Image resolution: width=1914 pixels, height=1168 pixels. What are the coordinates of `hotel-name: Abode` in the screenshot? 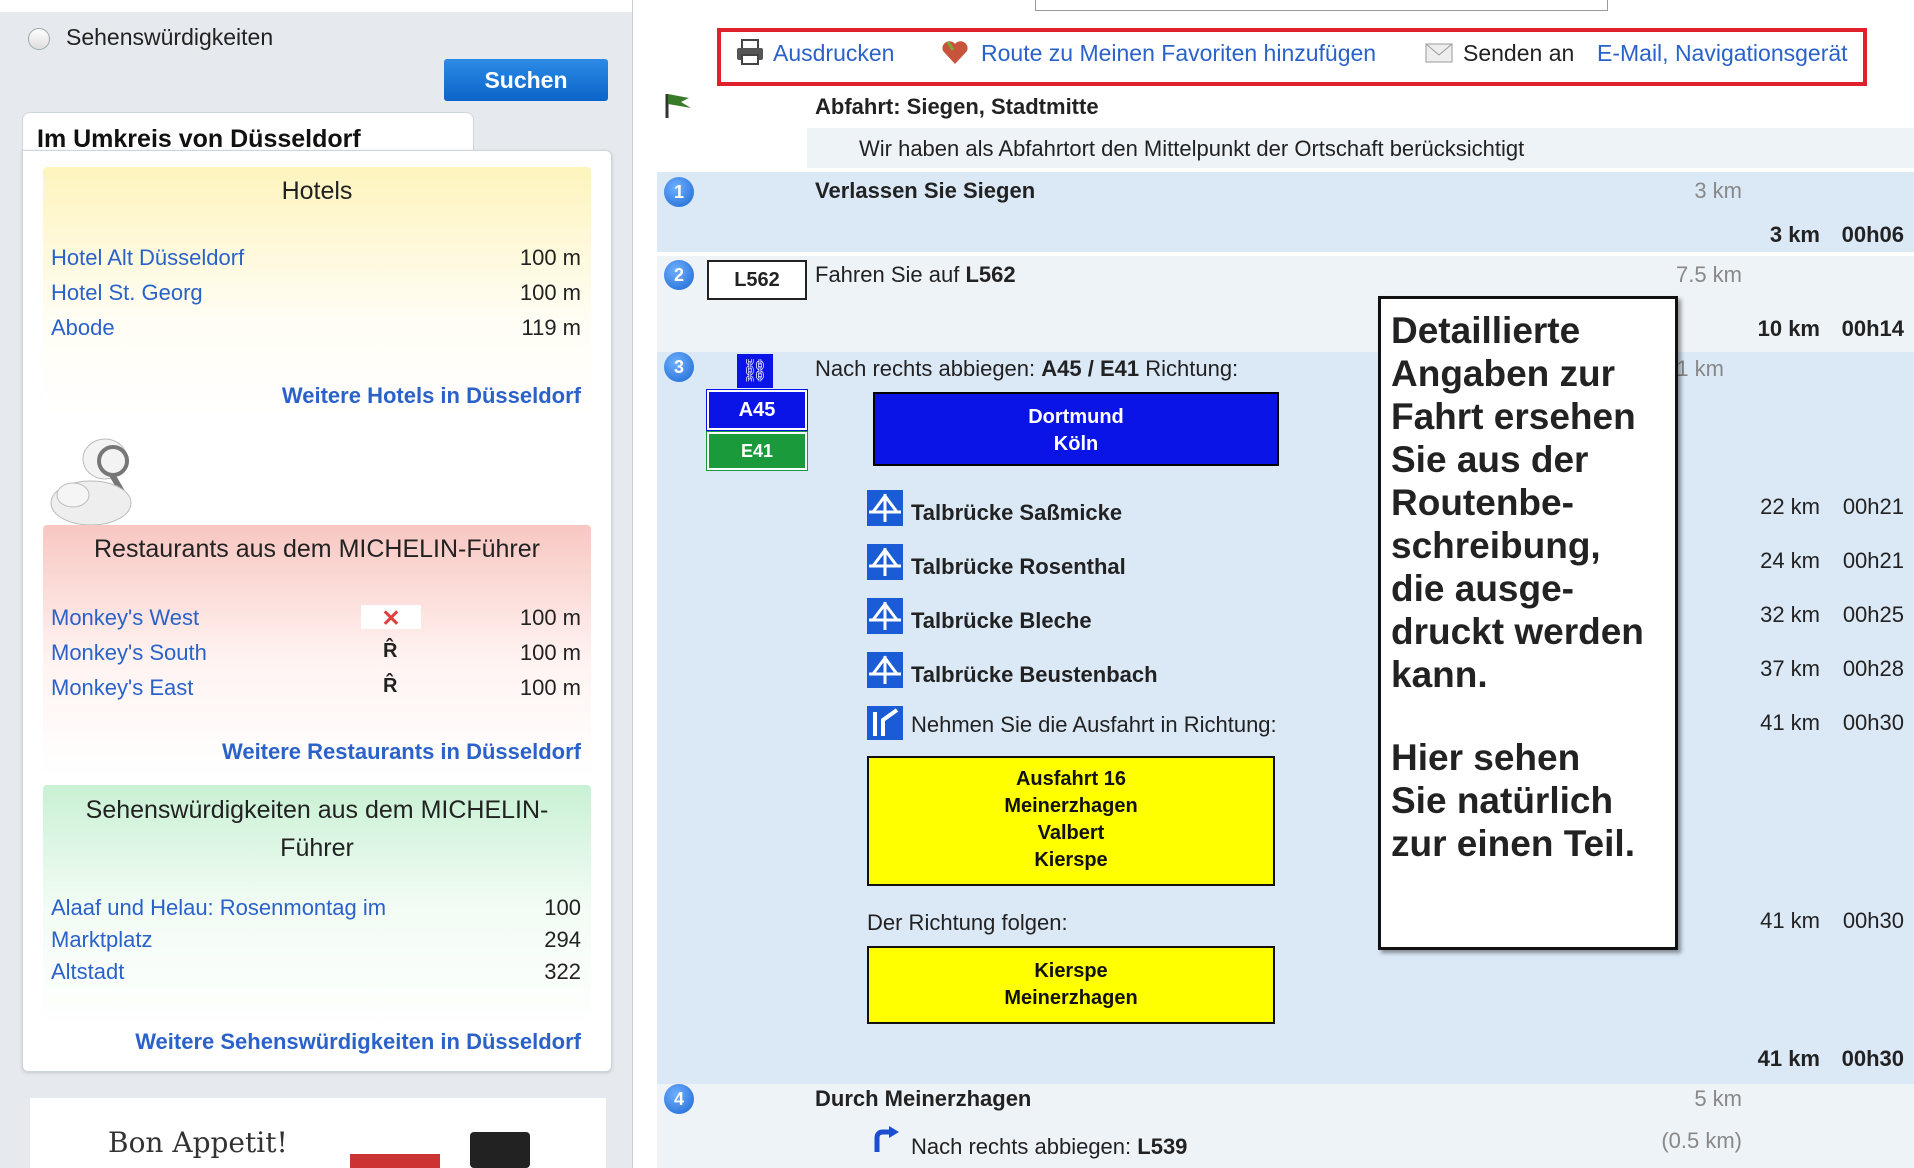 It's located at (83, 328).